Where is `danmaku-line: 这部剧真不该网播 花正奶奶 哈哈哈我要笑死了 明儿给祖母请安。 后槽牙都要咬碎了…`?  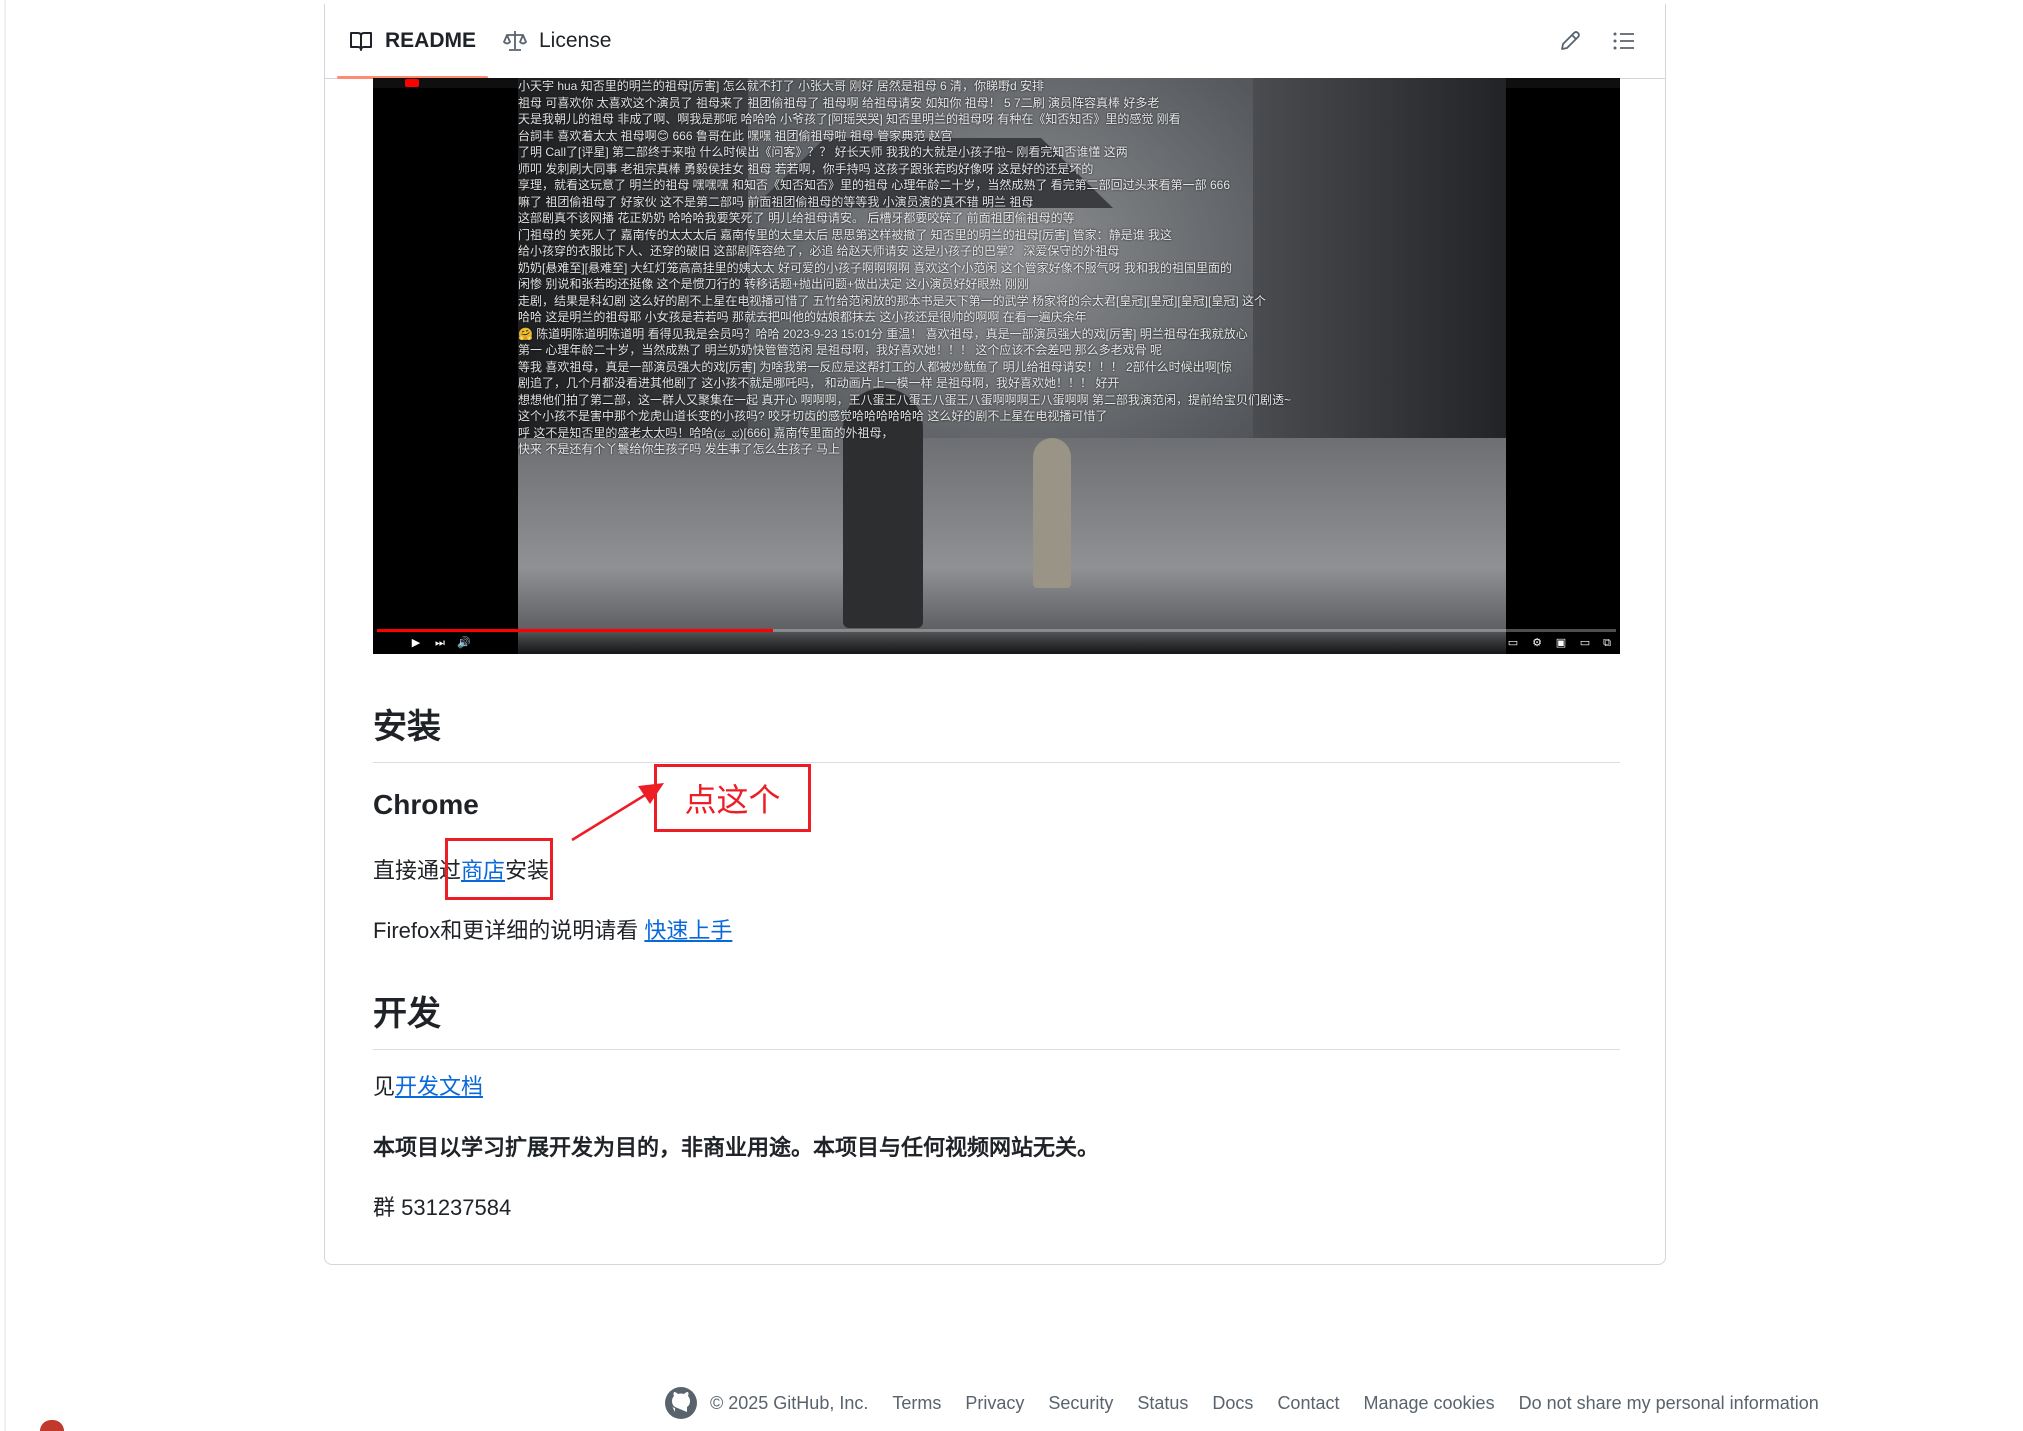
danmaku-line: 这部剧真不该网播 花正奶奶 哈哈哈我要笑死了 明儿给祖母请安。 后槽牙都要咬碎了… is located at coordinates (796, 218).